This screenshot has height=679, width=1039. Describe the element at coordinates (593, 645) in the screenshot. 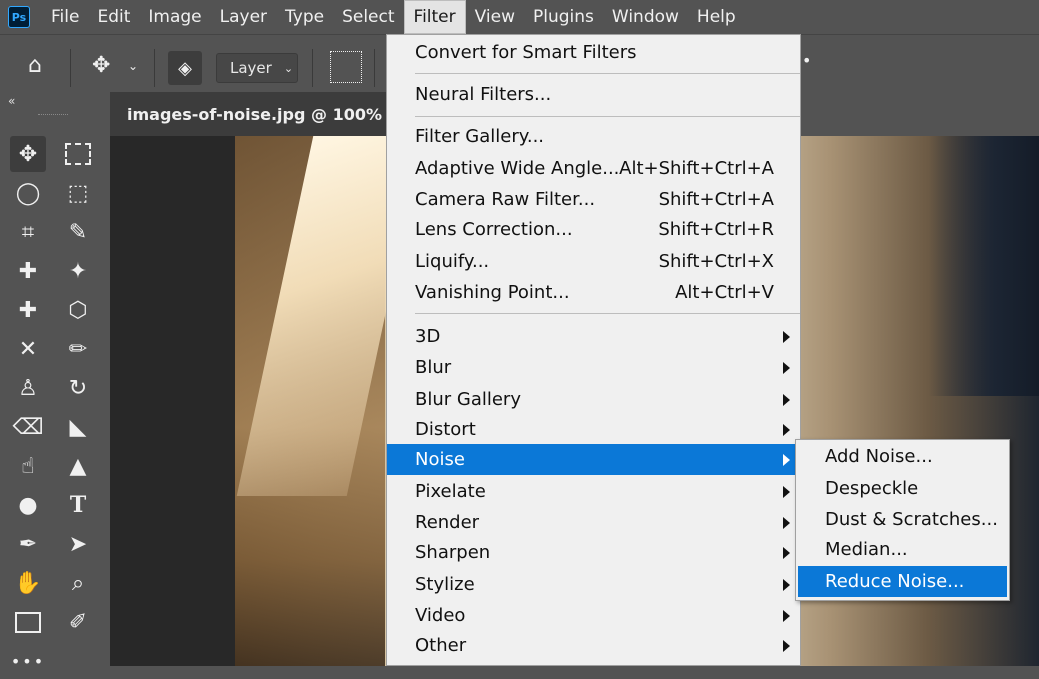

I see `menu-item-other: Other` at that location.